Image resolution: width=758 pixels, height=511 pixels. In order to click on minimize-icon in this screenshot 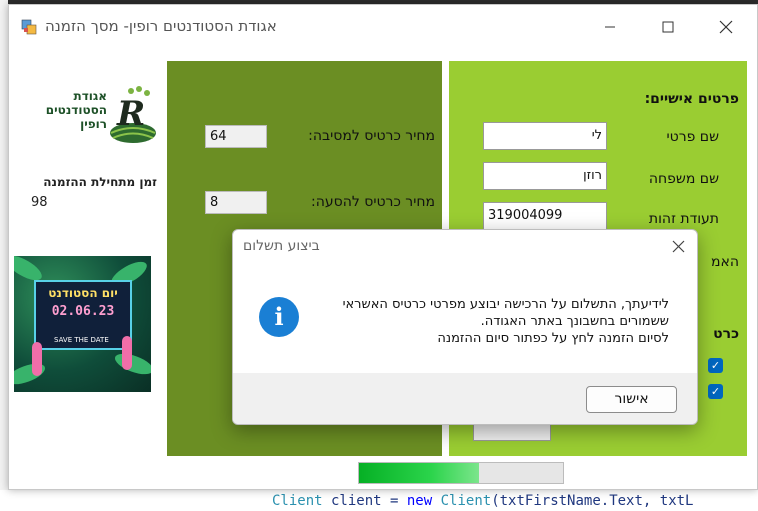, I will do `click(610, 27)`.